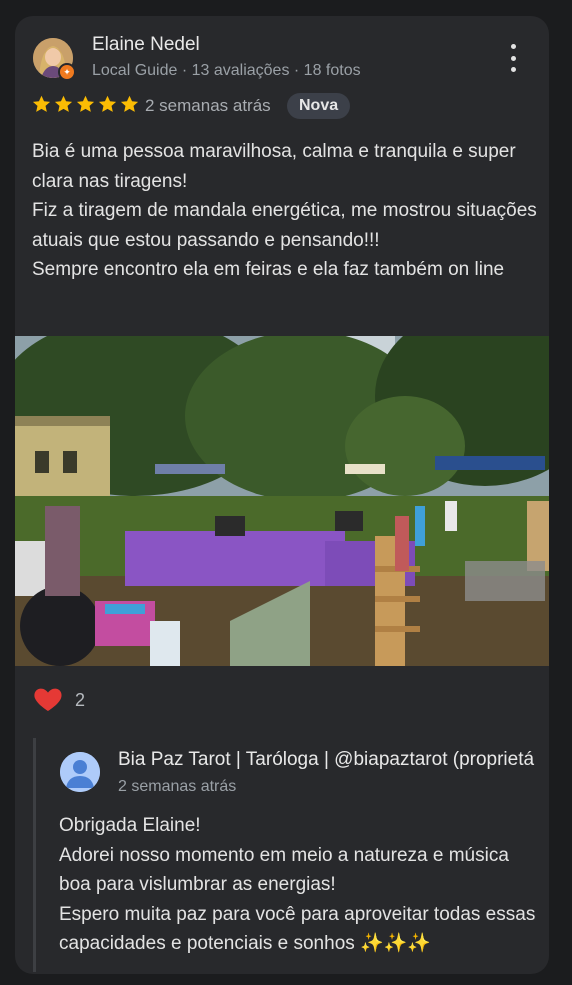 The width and height of the screenshot is (572, 985). I want to click on local-guide-badge-icon: ✦, so click(67, 72).